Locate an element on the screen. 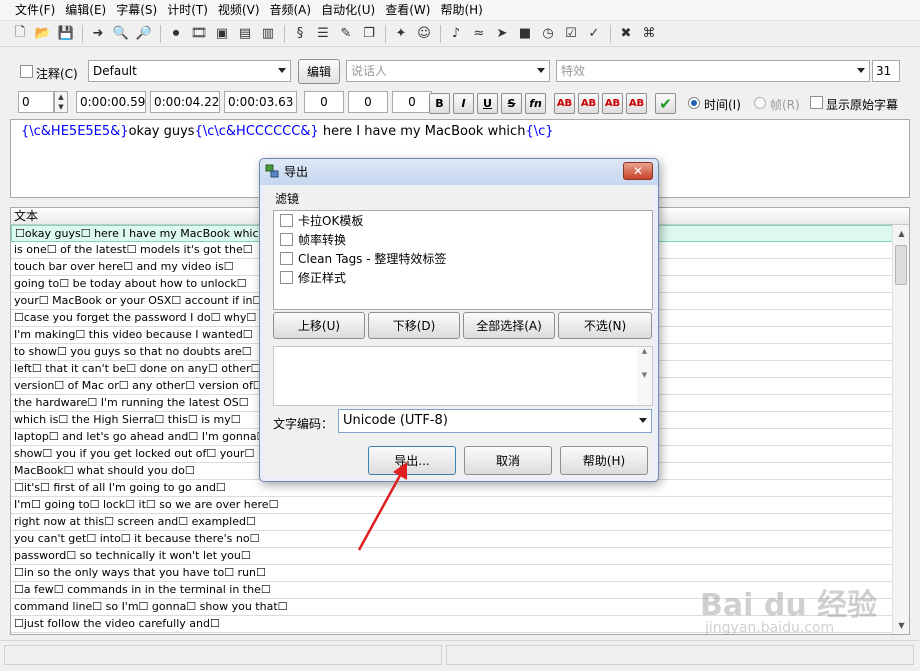  bold-button: B is located at coordinates (439, 103).